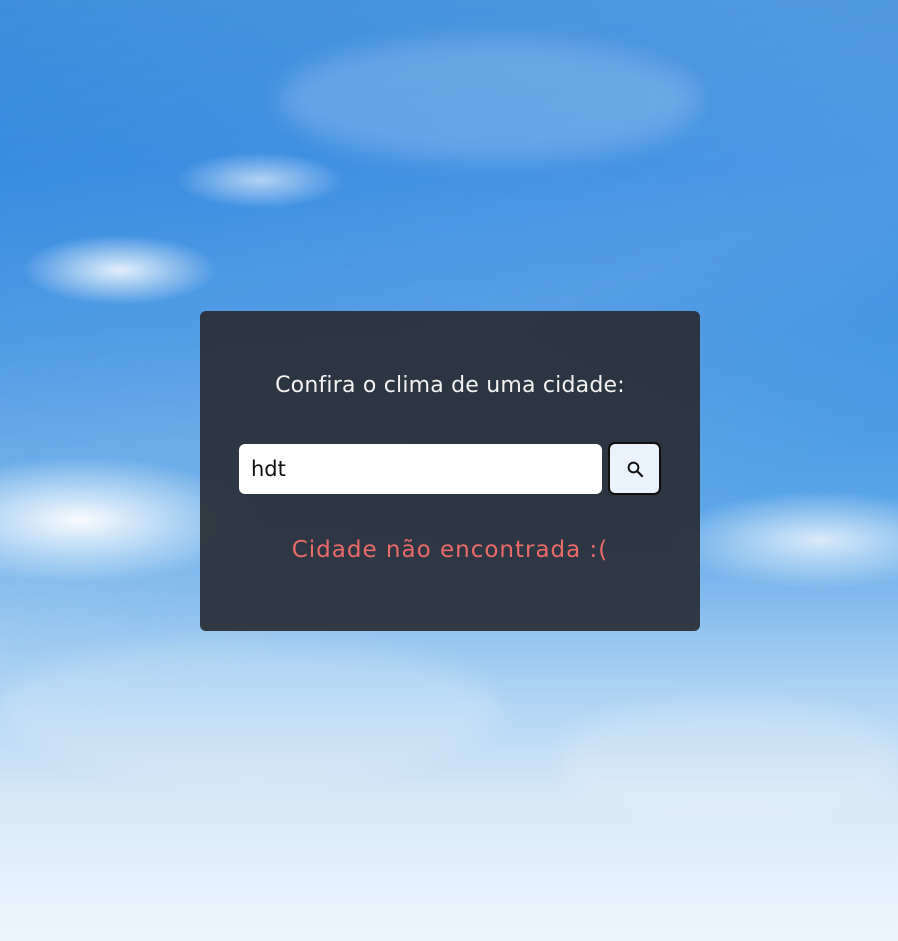  I want to click on card-title: Confira o clima de uma cidade:, so click(450, 385).